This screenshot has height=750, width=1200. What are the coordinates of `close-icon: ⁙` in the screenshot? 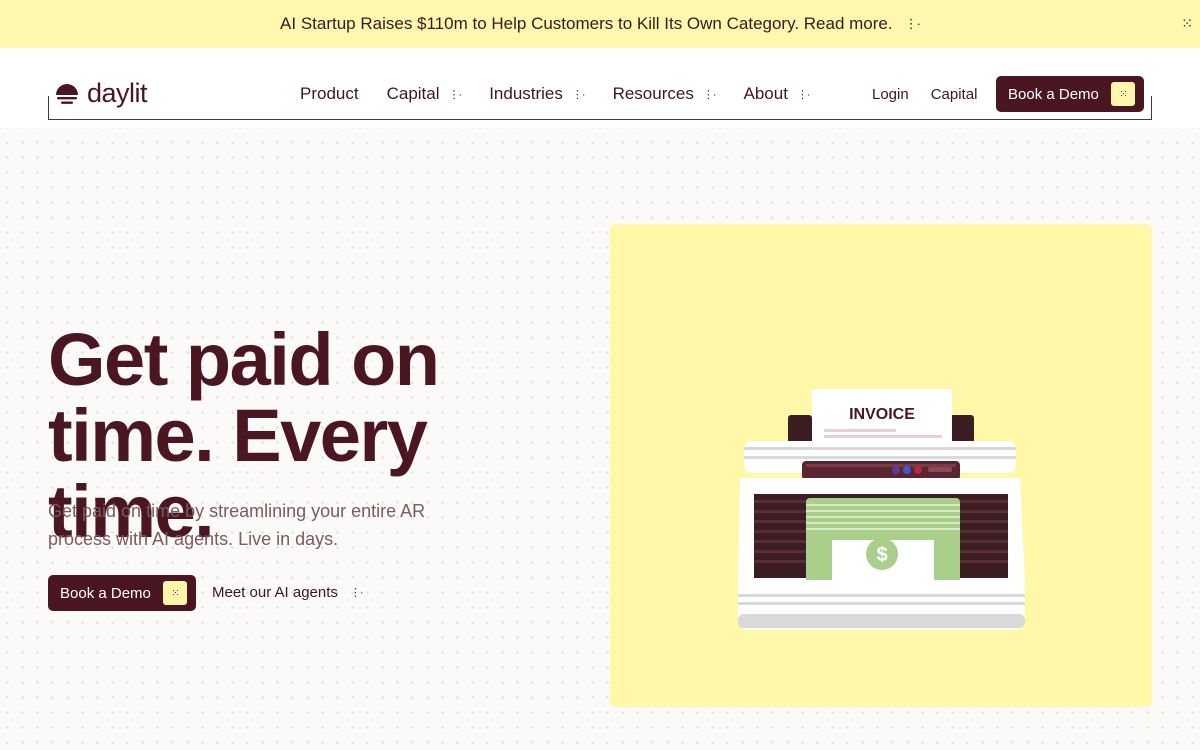 It's located at (1187, 23).